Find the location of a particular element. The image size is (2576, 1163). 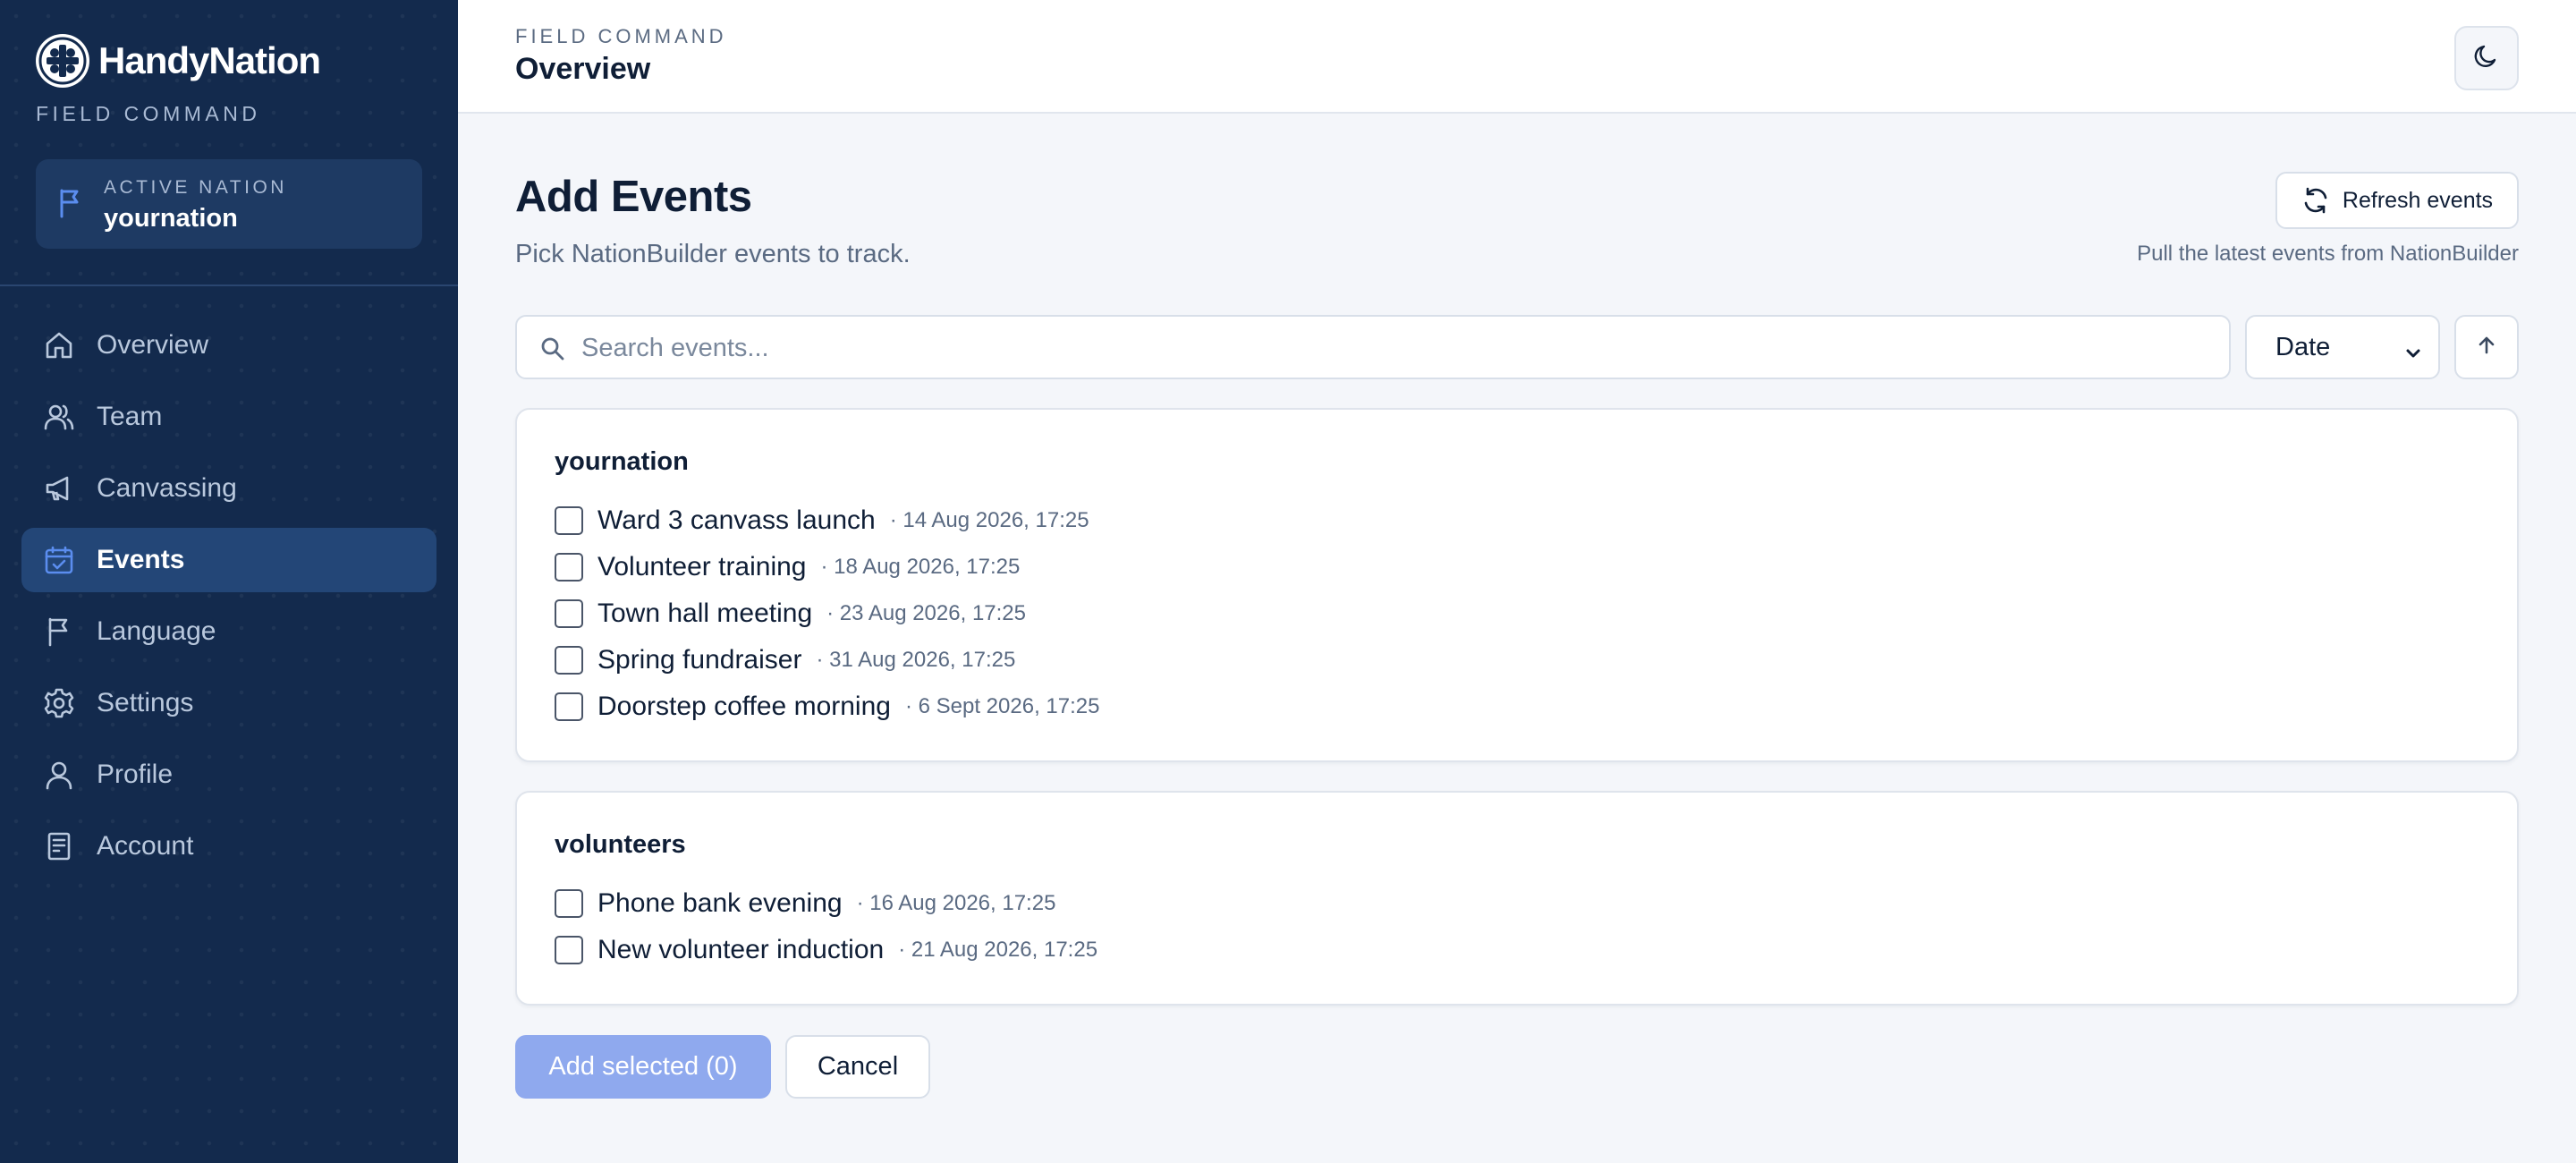

group-name: volunteers is located at coordinates (620, 845).